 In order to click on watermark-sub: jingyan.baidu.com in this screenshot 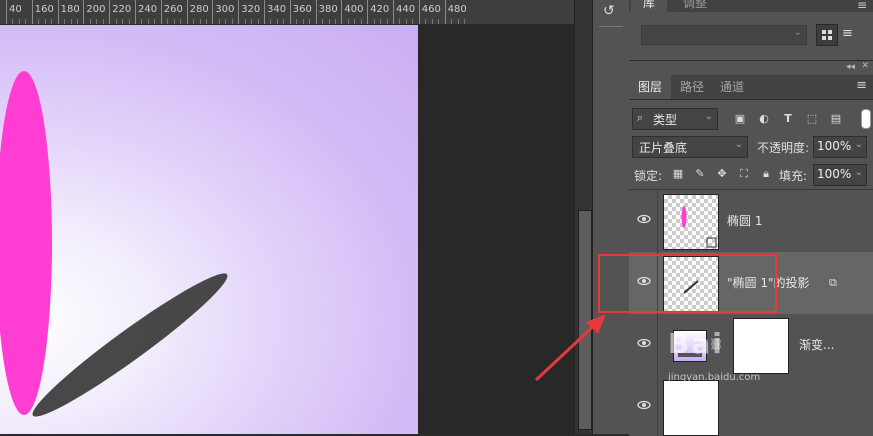, I will do `click(714, 377)`.